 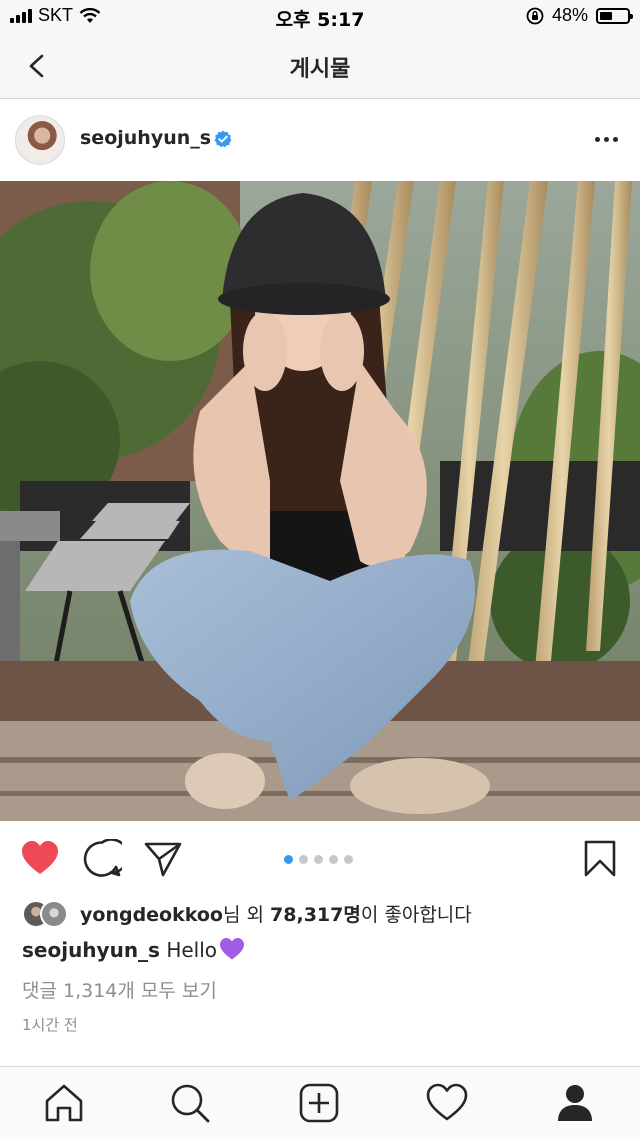 What do you see at coordinates (535, 15) in the screenshot?
I see `orientation-lock-icon` at bounding box center [535, 15].